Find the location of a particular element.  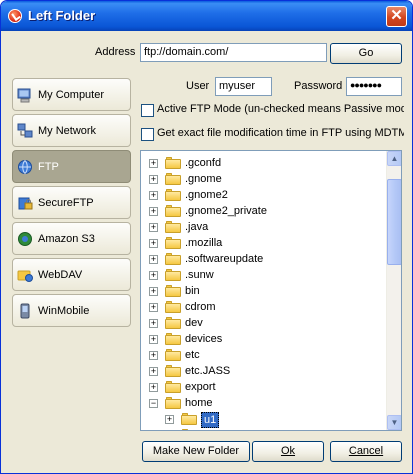

nav-amazon-s3: Amazon S3 is located at coordinates (71, 238).